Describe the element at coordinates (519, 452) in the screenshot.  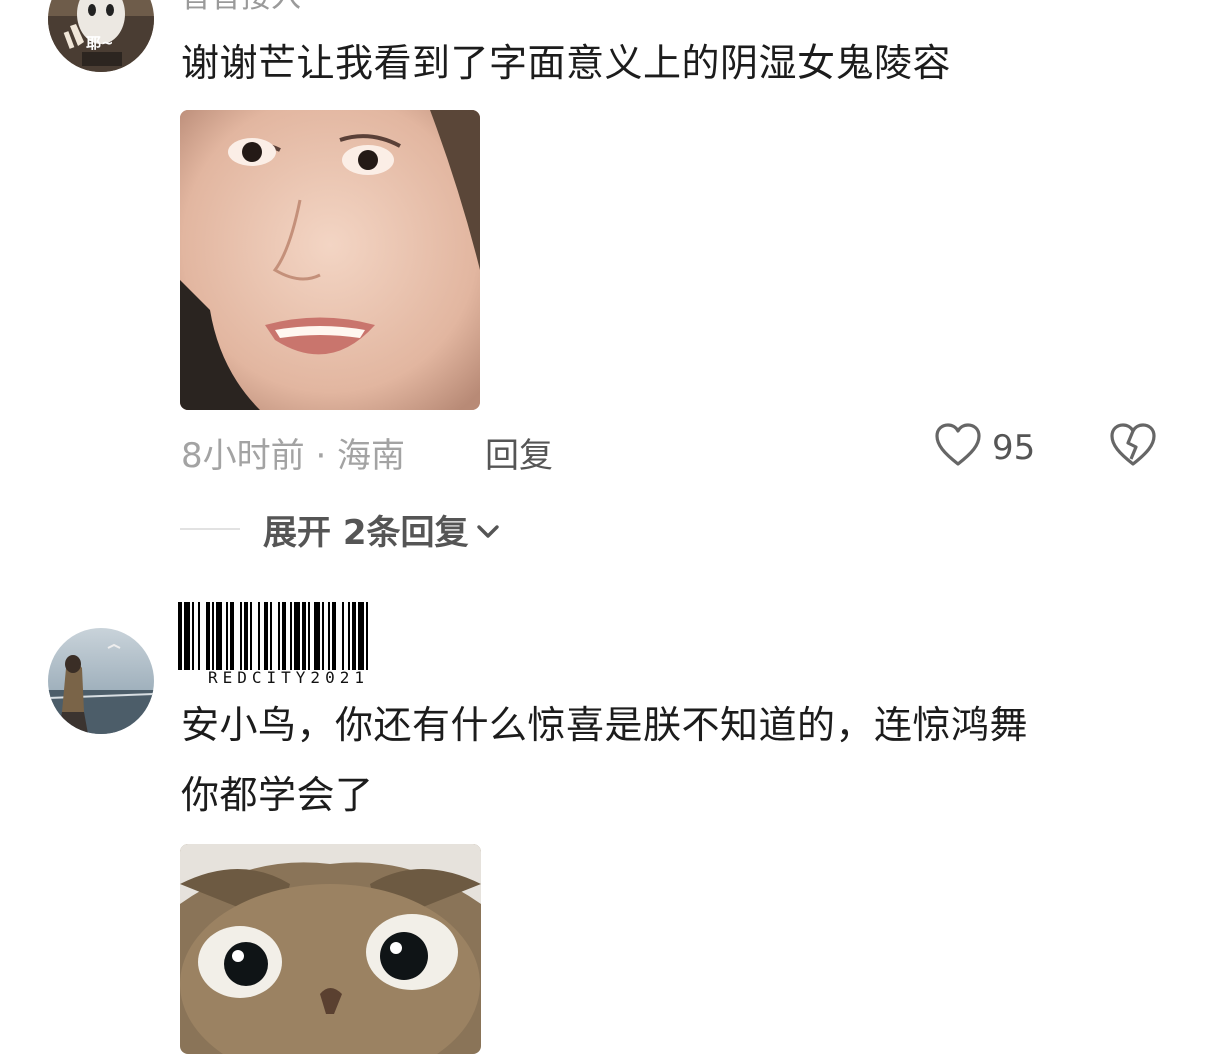
I see `reply-button: 回复` at that location.